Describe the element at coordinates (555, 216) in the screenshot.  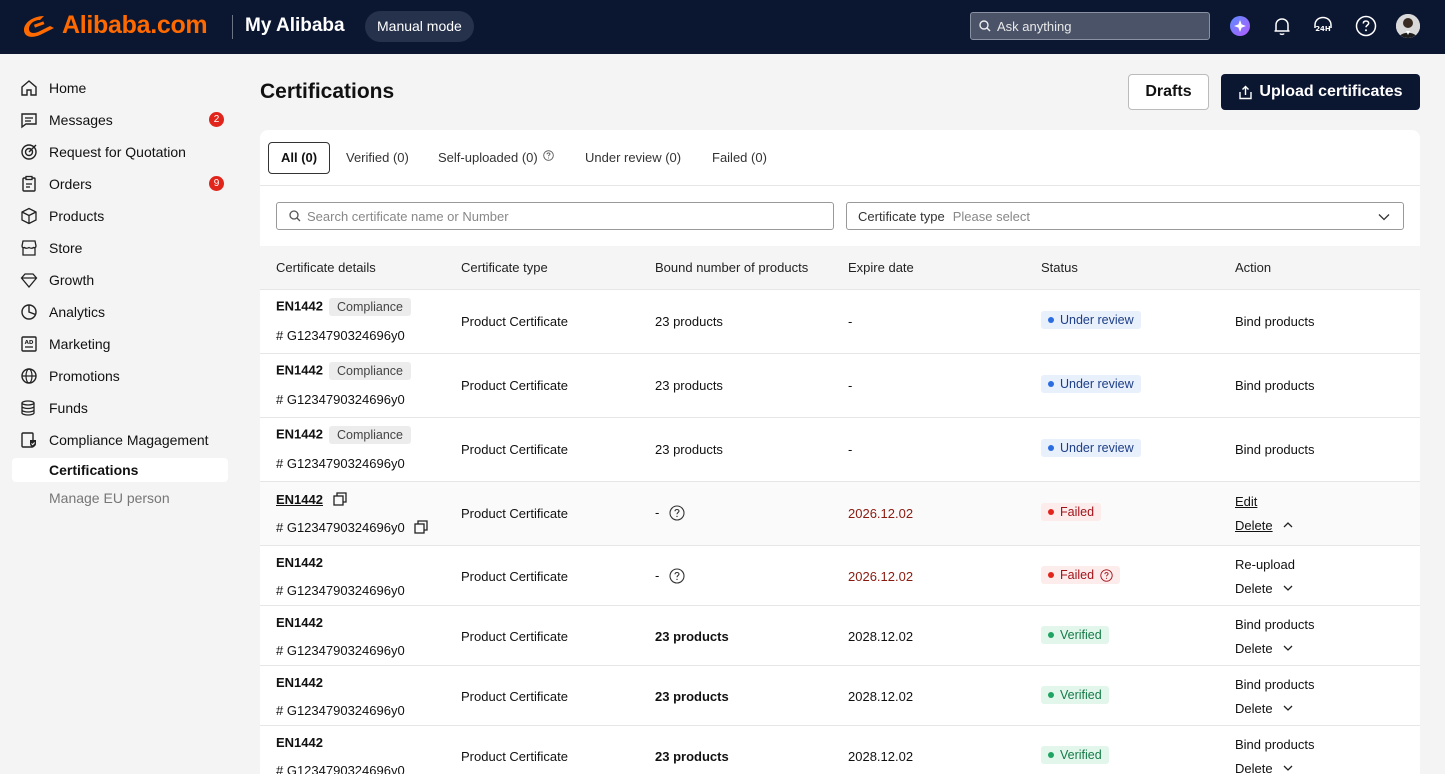
I see `certificate-search-input: Search certificate name or Number` at that location.